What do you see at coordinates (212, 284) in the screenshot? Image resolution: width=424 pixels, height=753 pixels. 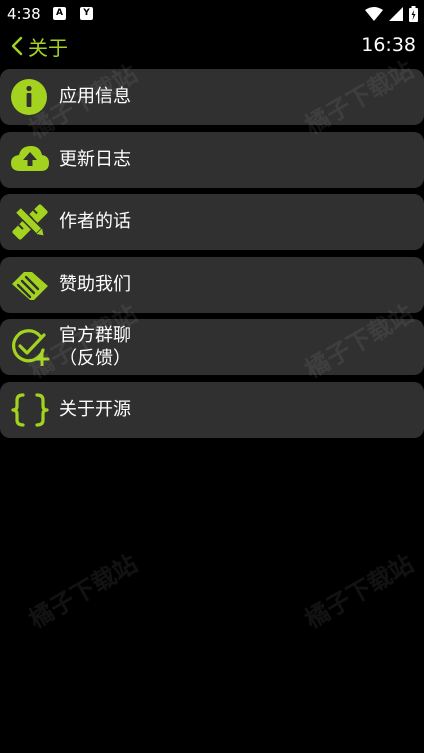 I see `menu-item-sponsor: 赞助我们` at bounding box center [212, 284].